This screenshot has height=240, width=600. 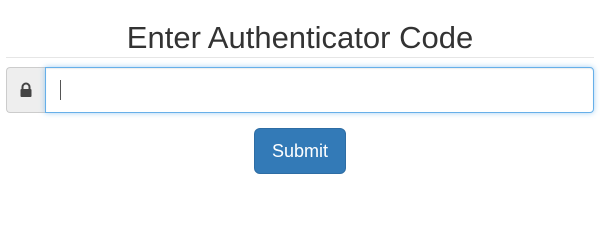 What do you see at coordinates (300, 37) in the screenshot?
I see `page-title: Enter Authenticator Code` at bounding box center [300, 37].